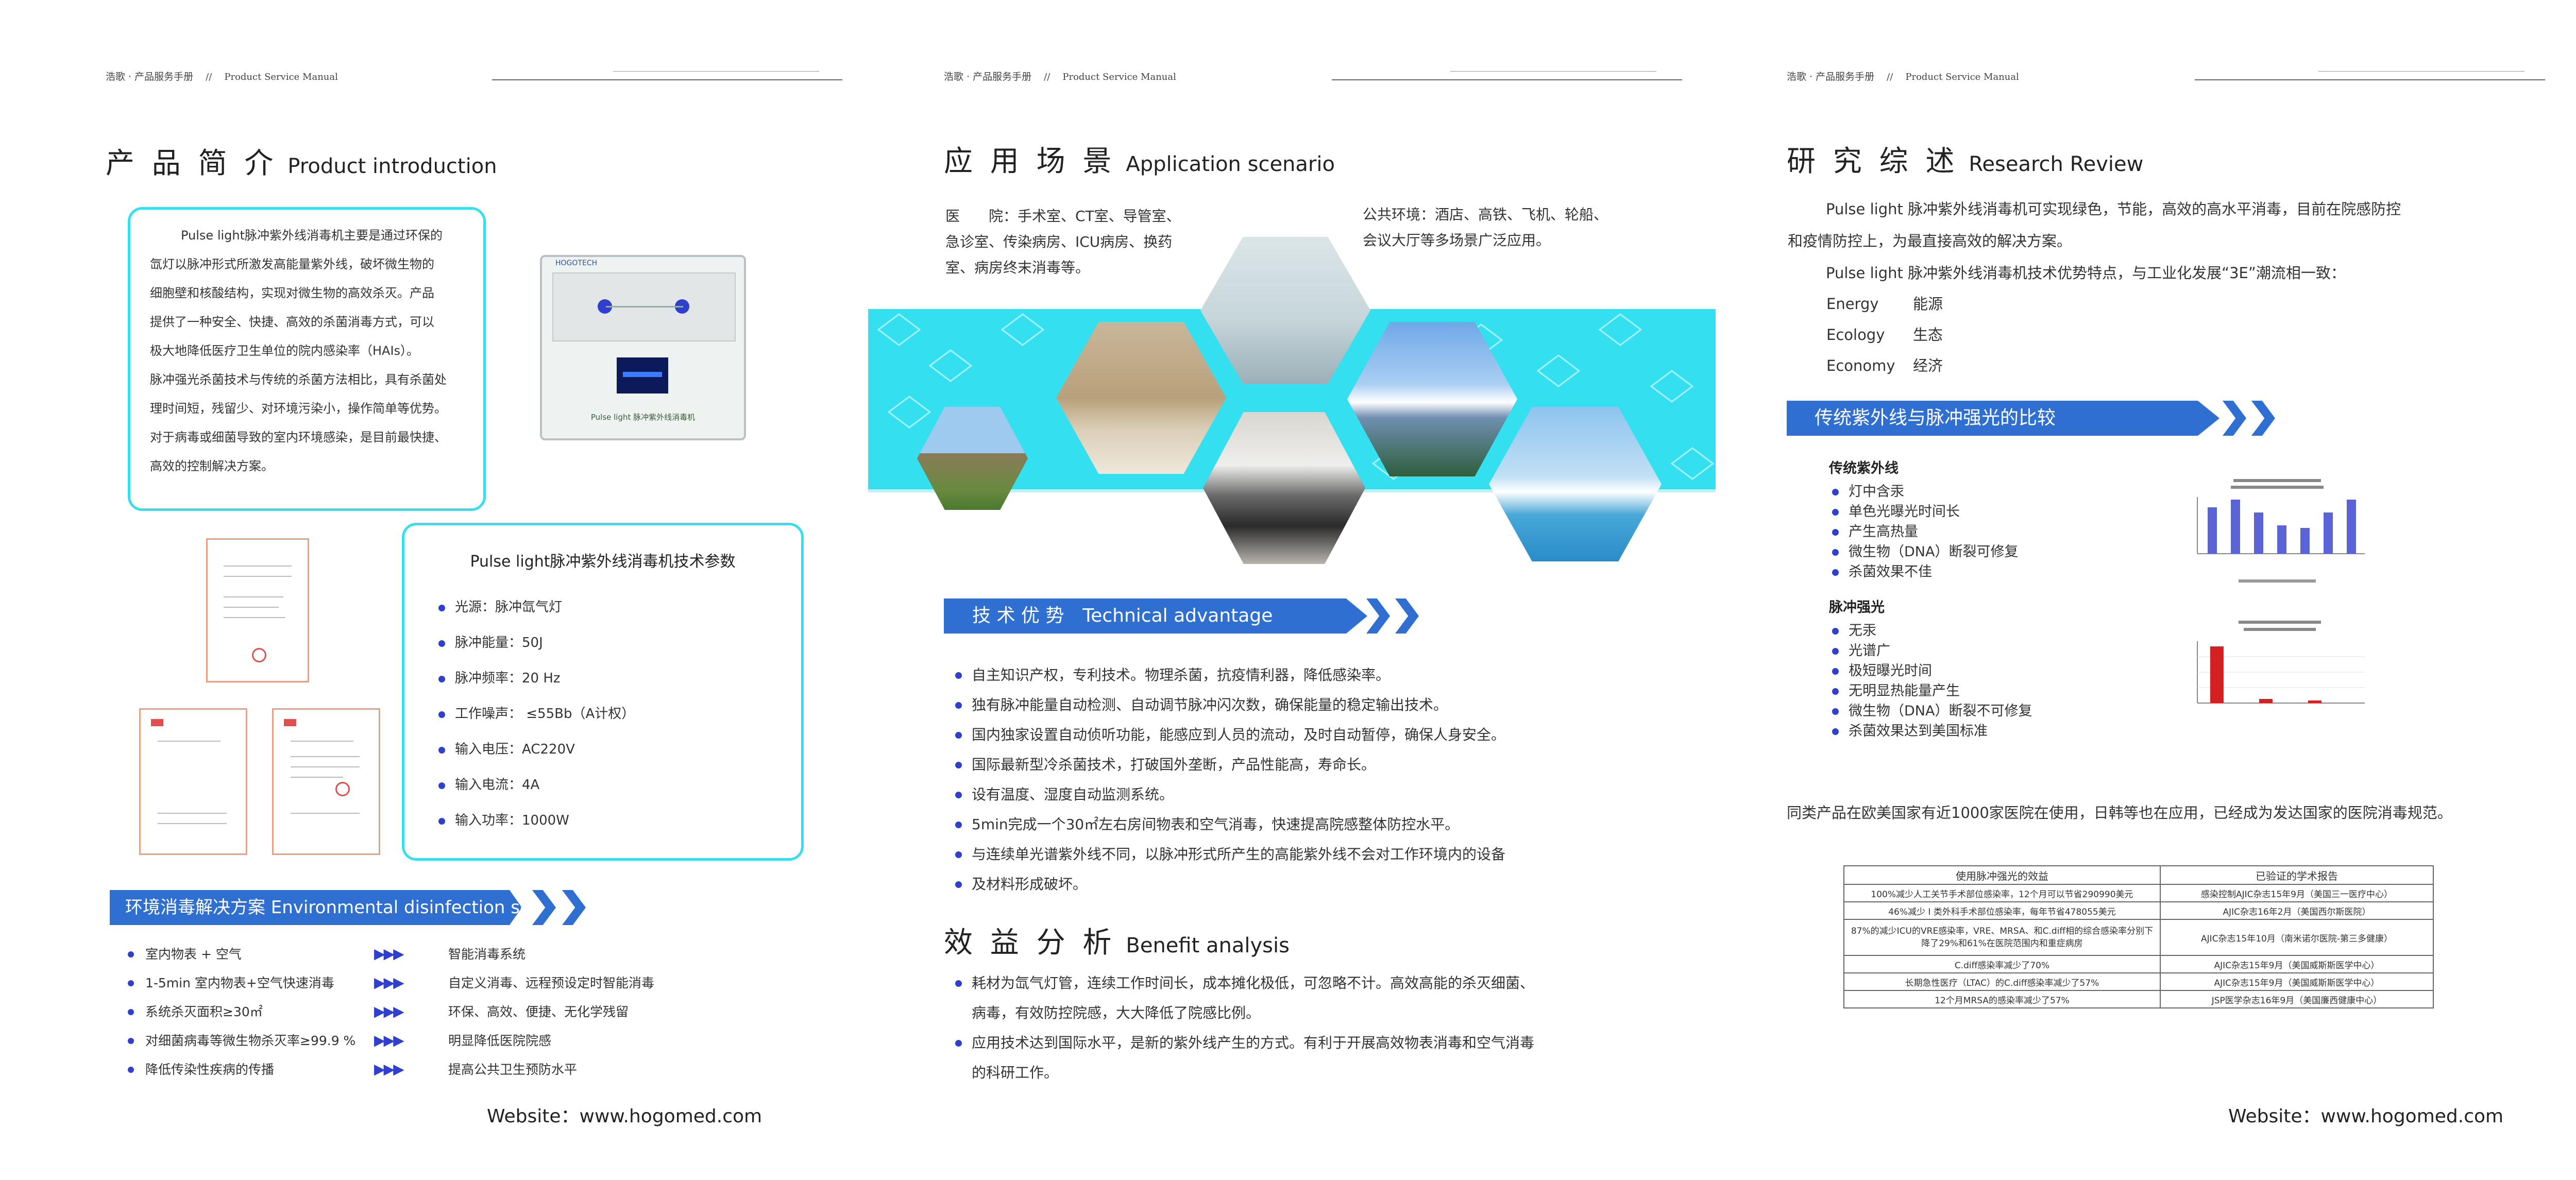  What do you see at coordinates (1325, 675) in the screenshot?
I see `tech-item: 自主知识产权，专利技术。物理杀菌，抗疫情利器，降低感染率。` at bounding box center [1325, 675].